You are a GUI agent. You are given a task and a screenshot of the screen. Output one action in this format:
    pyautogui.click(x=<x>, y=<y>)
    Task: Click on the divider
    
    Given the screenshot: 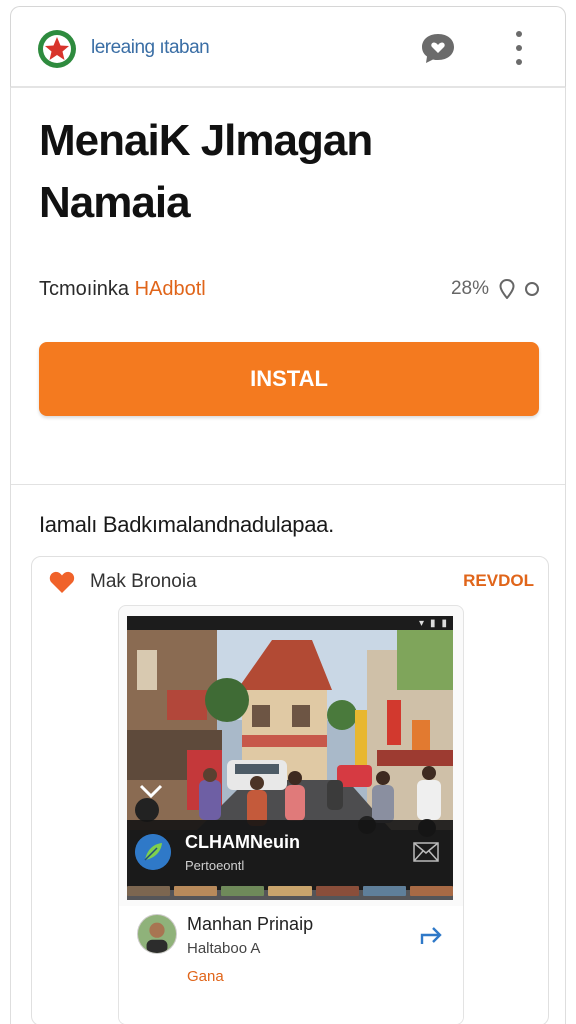 What is the action you would take?
    pyautogui.click(x=288, y=484)
    